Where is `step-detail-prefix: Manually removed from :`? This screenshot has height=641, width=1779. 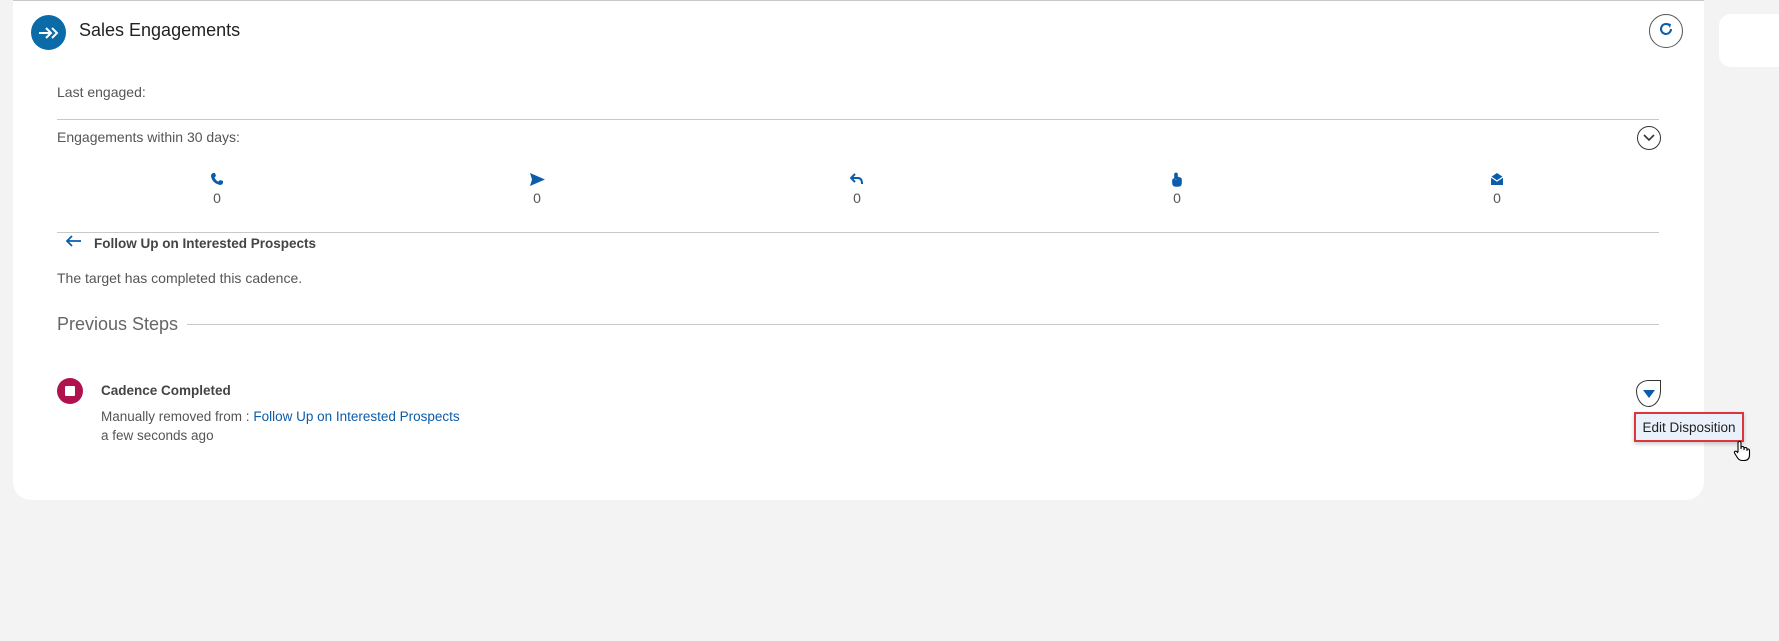 step-detail-prefix: Manually removed from : is located at coordinates (175, 416).